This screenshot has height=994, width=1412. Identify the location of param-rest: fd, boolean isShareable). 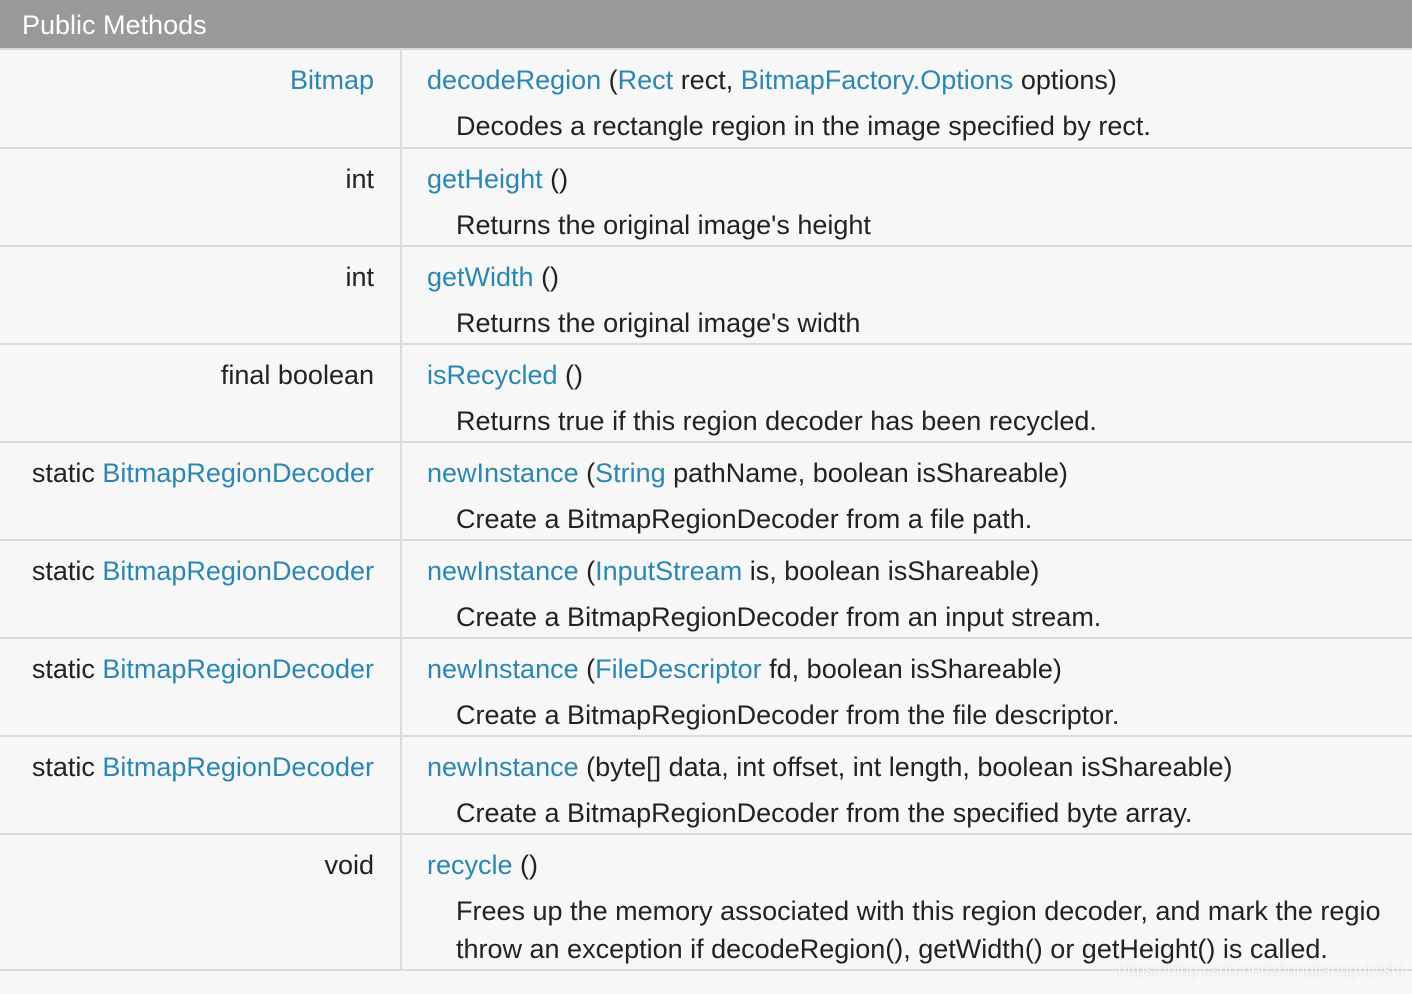
(911, 669).